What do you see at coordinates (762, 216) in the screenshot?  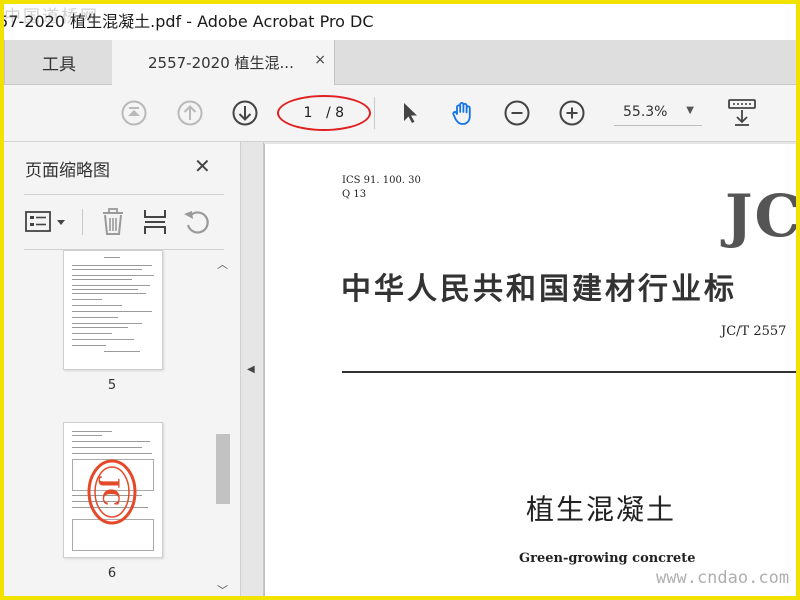 I see `jc-mark: JC` at bounding box center [762, 216].